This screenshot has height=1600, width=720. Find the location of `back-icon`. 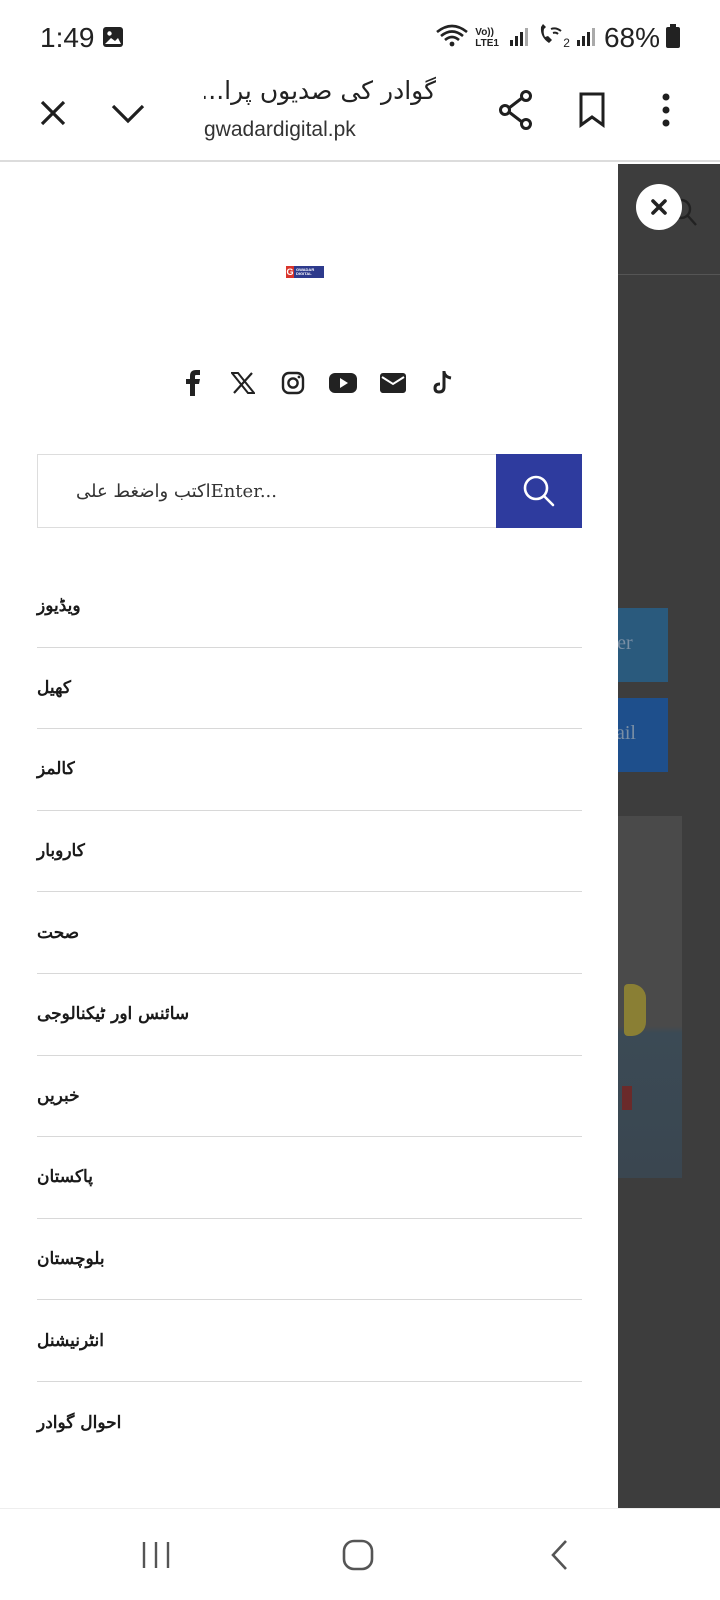

back-icon is located at coordinates (559, 1555).